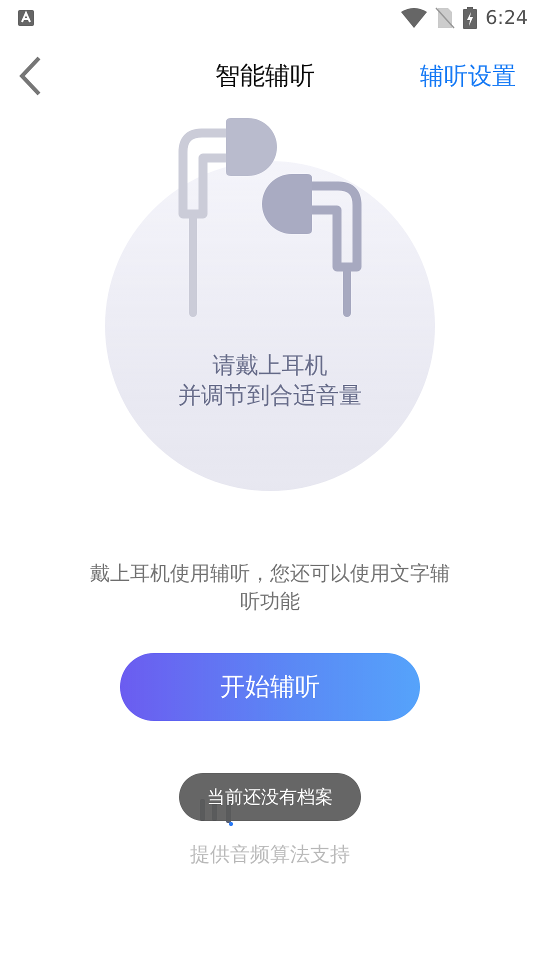  Describe the element at coordinates (30, 76) in the screenshot. I see `back-icon` at that location.